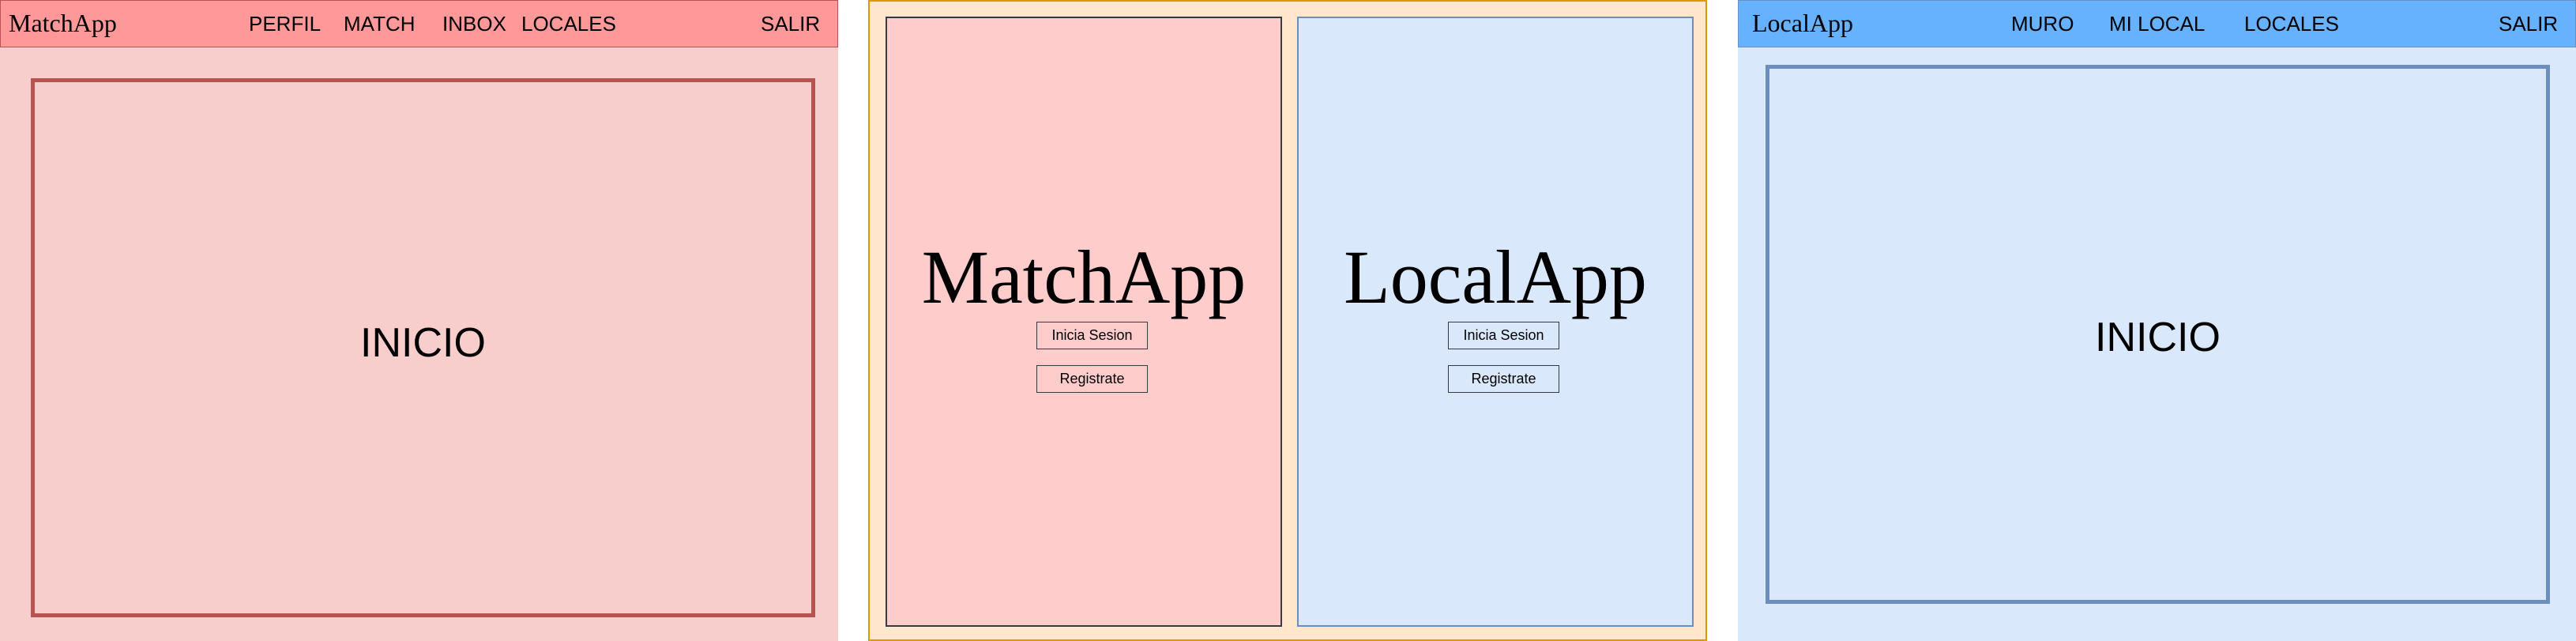 Image resolution: width=2576 pixels, height=641 pixels. Describe the element at coordinates (1092, 379) in the screenshot. I see `matchapp-register-button: Registrate` at that location.